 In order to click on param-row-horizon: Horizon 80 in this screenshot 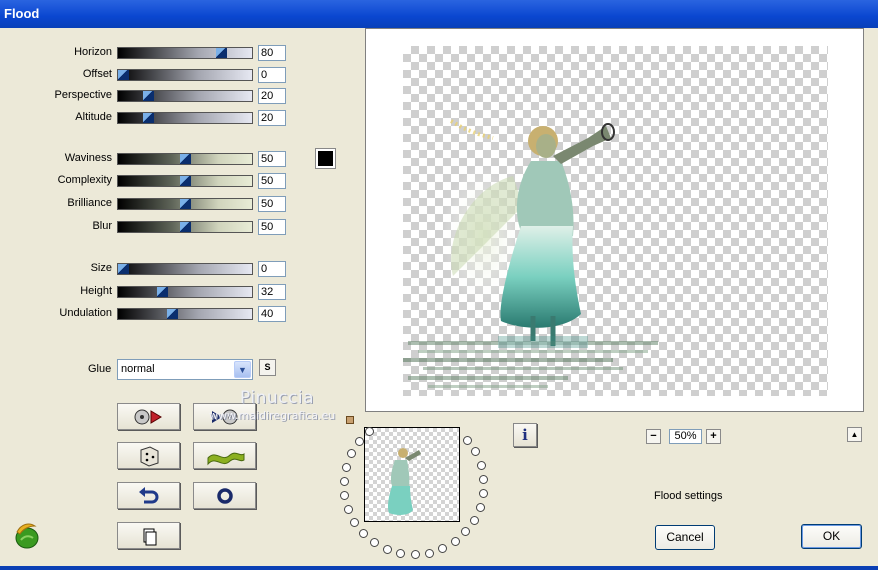, I will do `click(150, 53)`.